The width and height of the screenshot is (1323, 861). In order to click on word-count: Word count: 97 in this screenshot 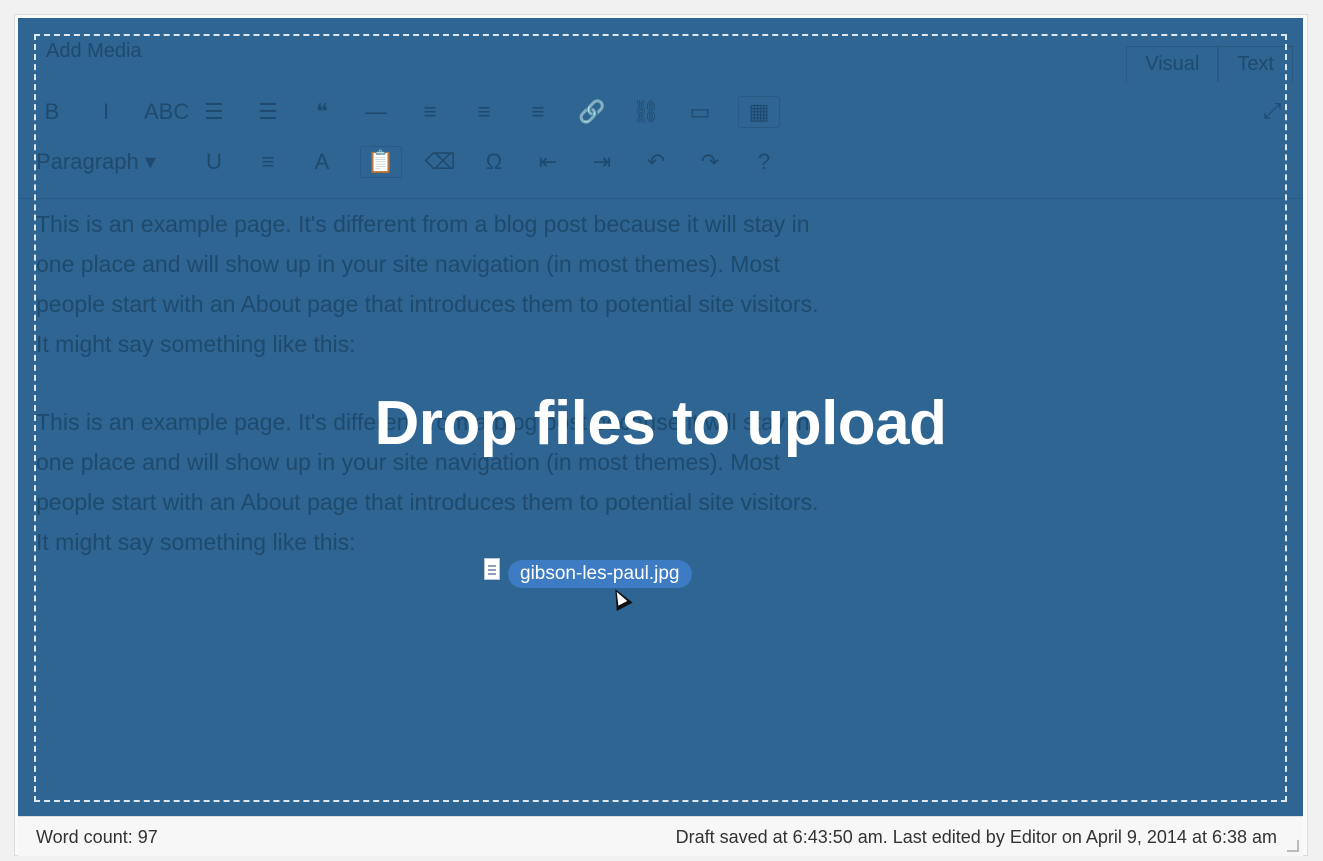, I will do `click(97, 837)`.